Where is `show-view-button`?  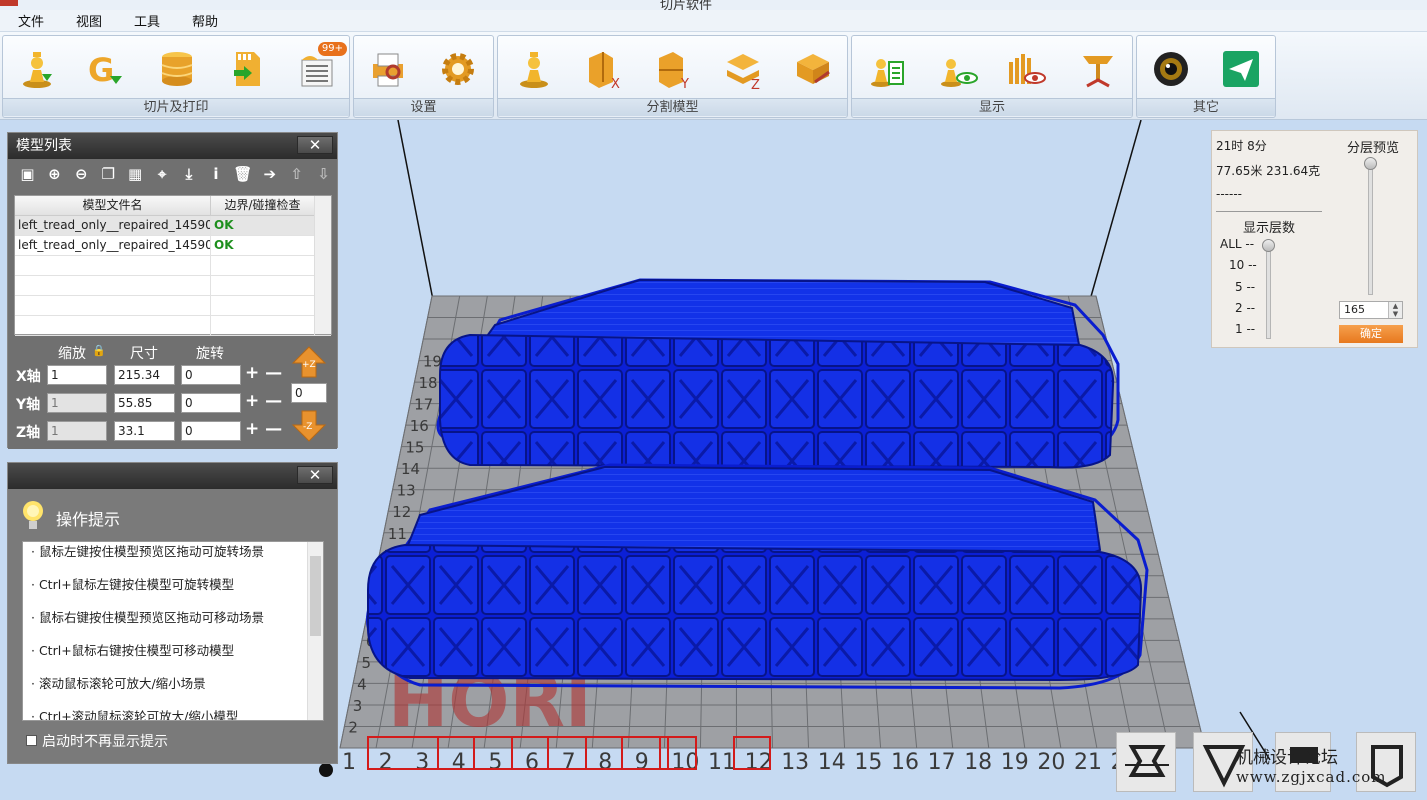
show-view-button is located at coordinates (958, 69).